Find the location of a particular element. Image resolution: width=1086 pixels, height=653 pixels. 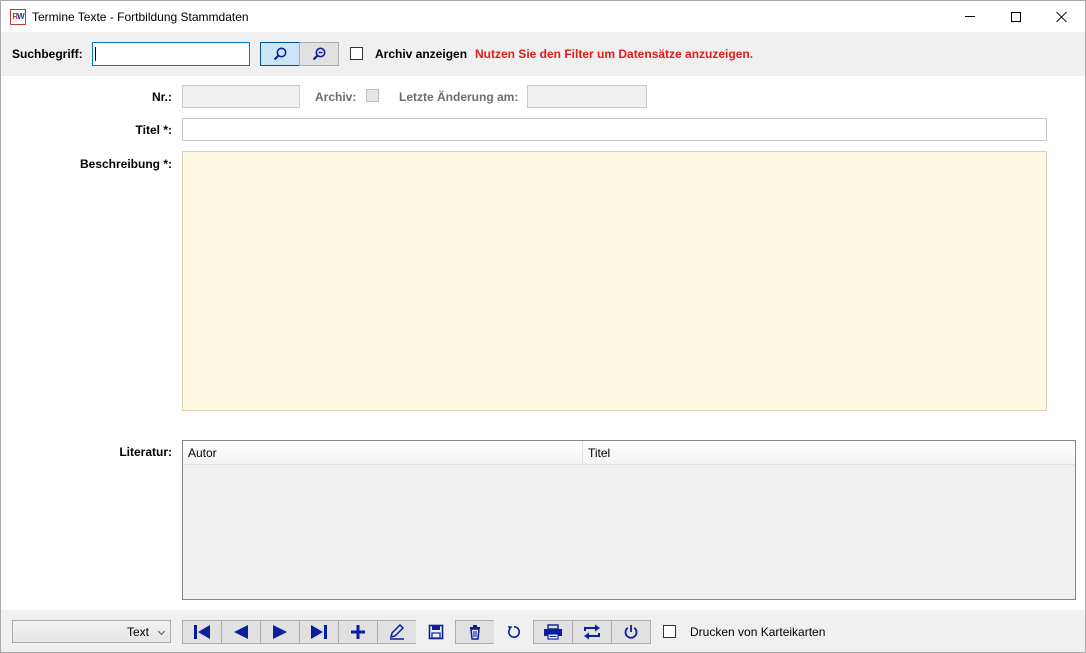

last-record-icon is located at coordinates (319, 632).